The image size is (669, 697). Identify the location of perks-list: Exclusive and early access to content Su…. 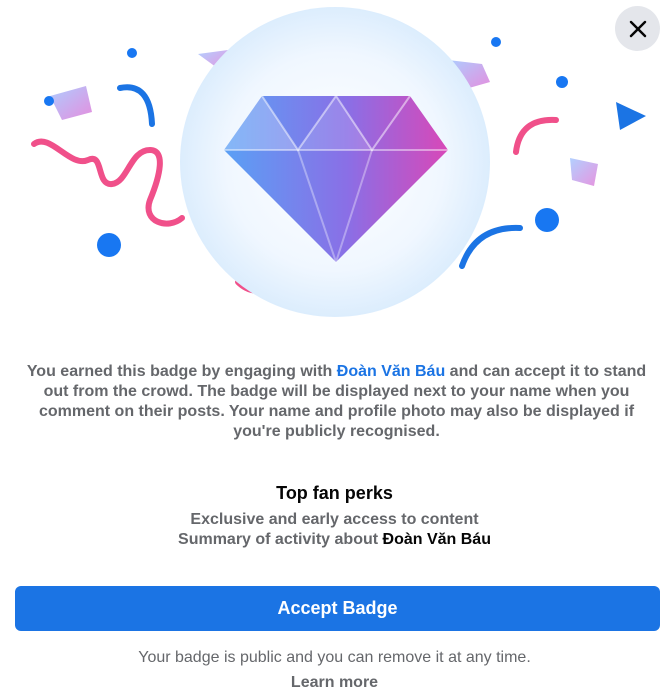
(334, 530).